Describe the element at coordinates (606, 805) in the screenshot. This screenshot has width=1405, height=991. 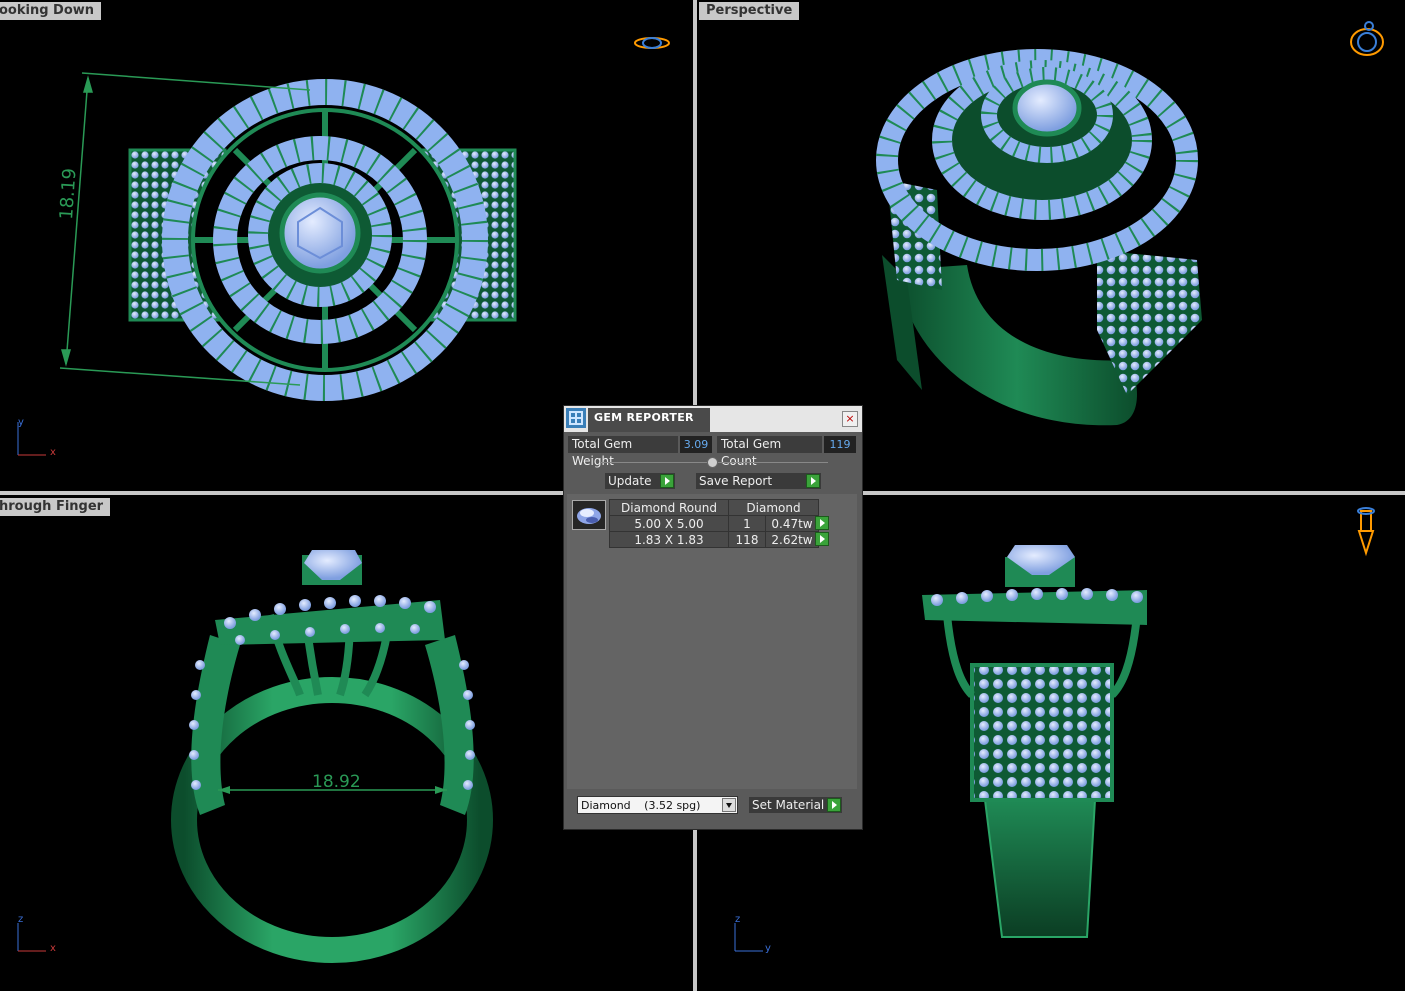
I see `material-name: Diamond` at that location.